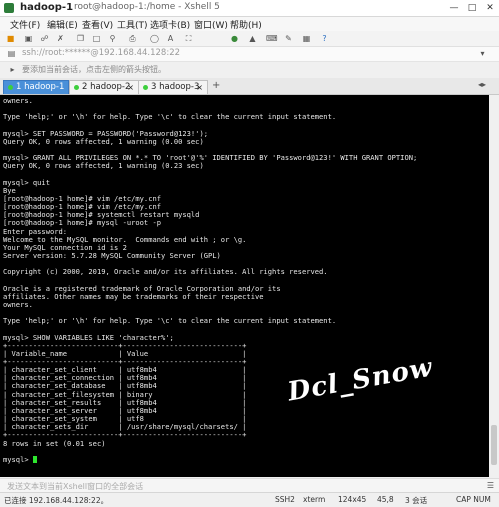  What do you see at coordinates (494, 445) in the screenshot?
I see `scrollbar-thumb` at bounding box center [494, 445].